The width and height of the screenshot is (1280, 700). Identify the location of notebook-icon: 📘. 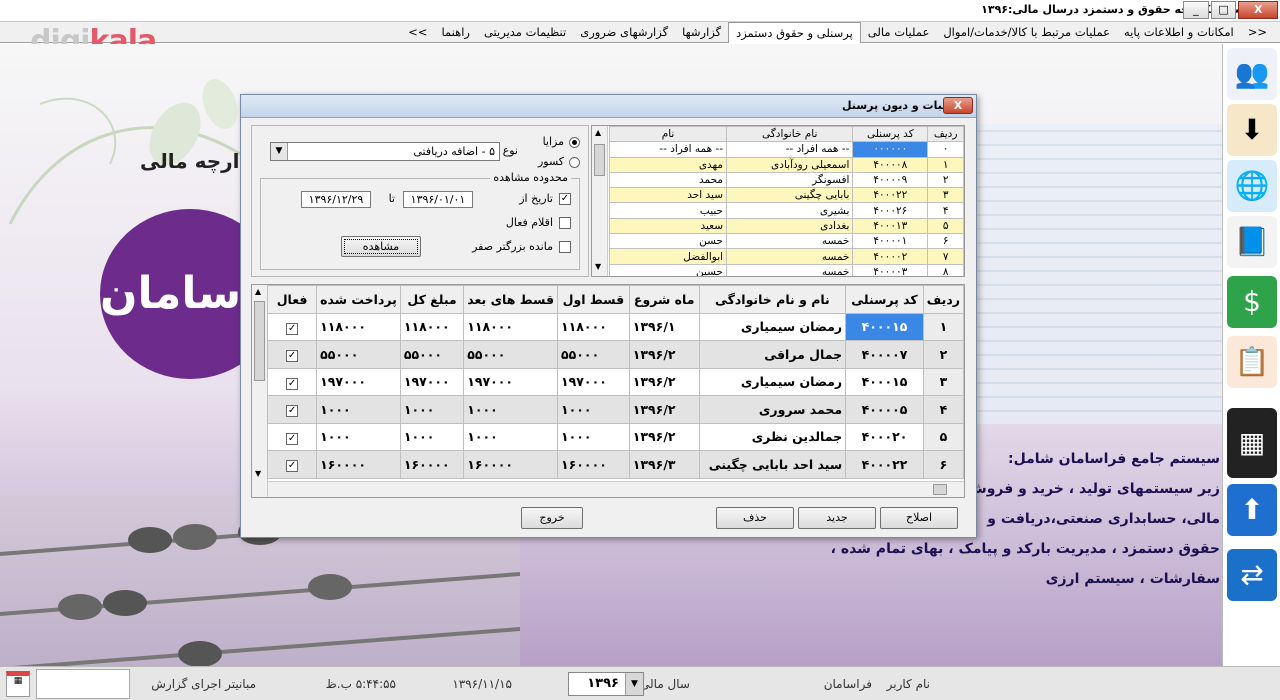
(1252, 242).